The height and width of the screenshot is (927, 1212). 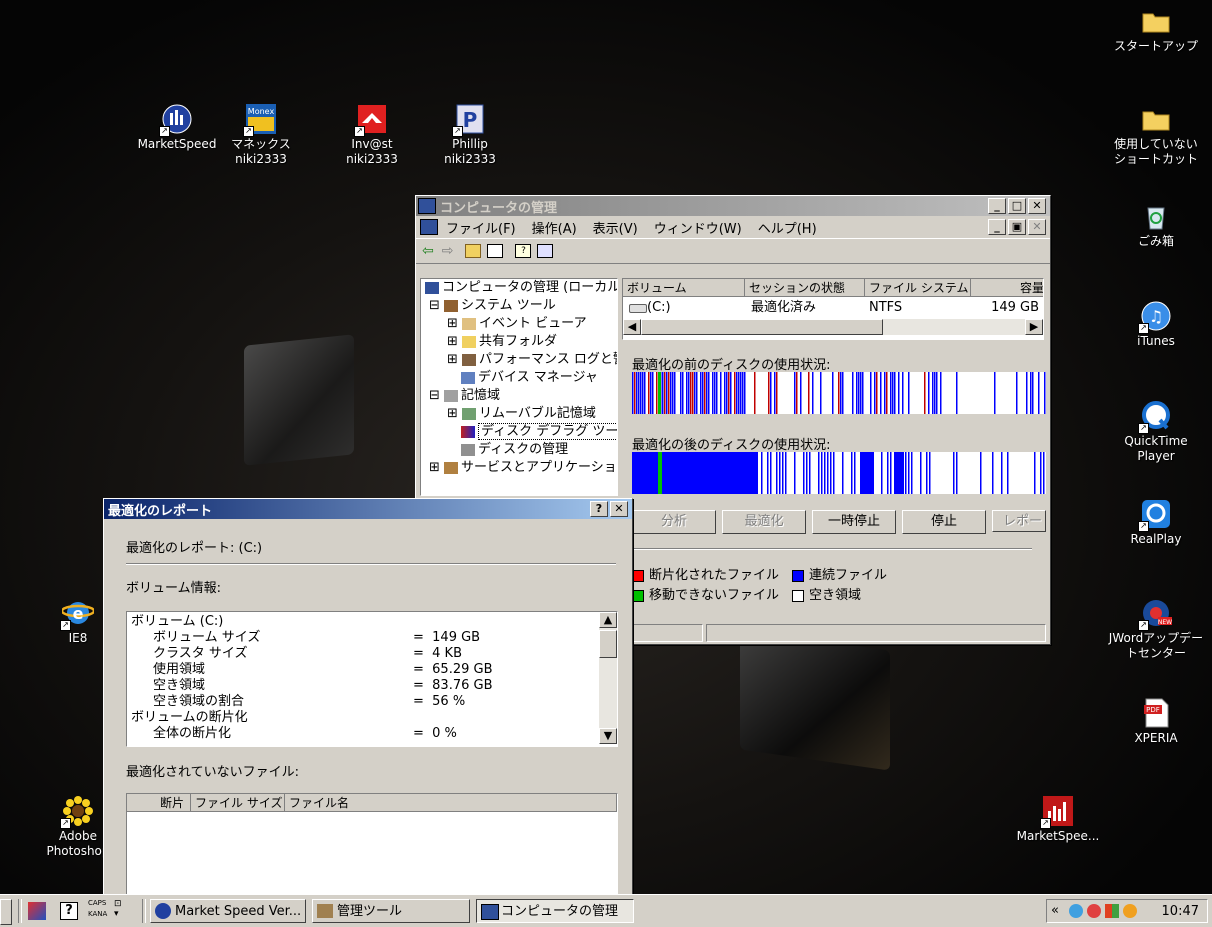 What do you see at coordinates (1057, 812) in the screenshot?
I see `marketspeed-chart-icon: ↗` at bounding box center [1057, 812].